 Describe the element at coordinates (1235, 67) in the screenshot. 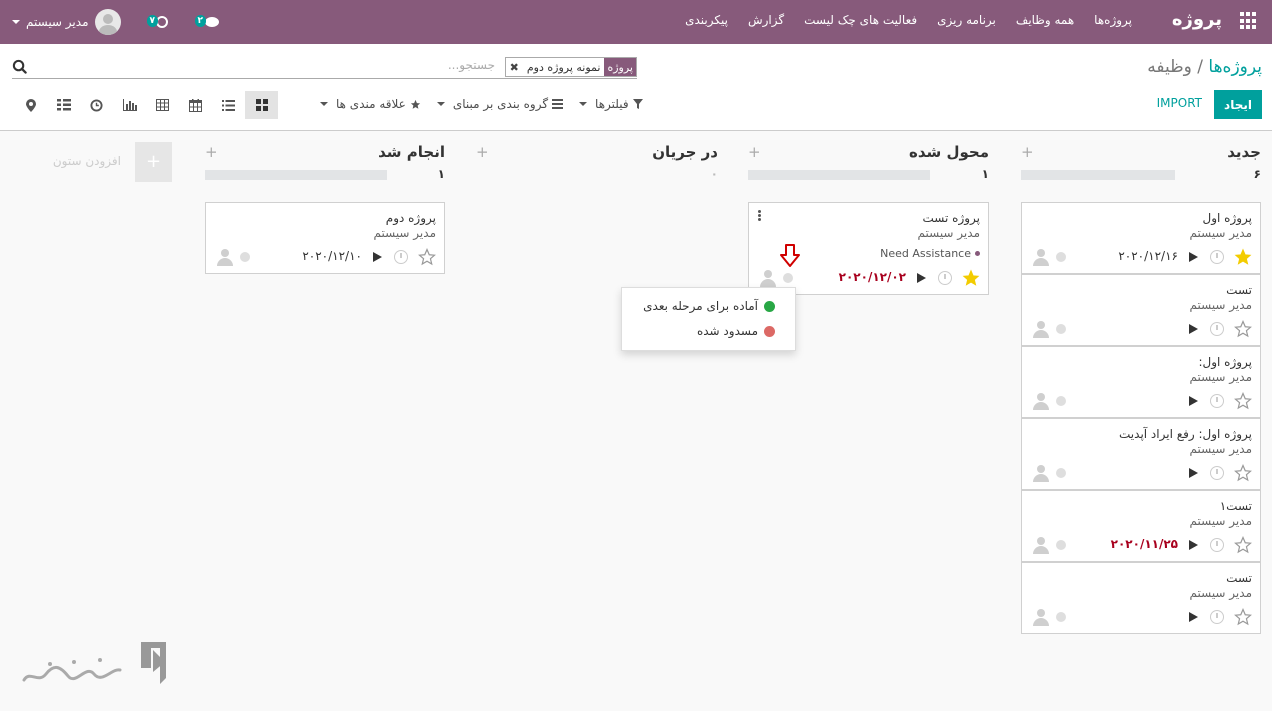

I see `breadcrumb-projects: پروژه‌ها` at that location.